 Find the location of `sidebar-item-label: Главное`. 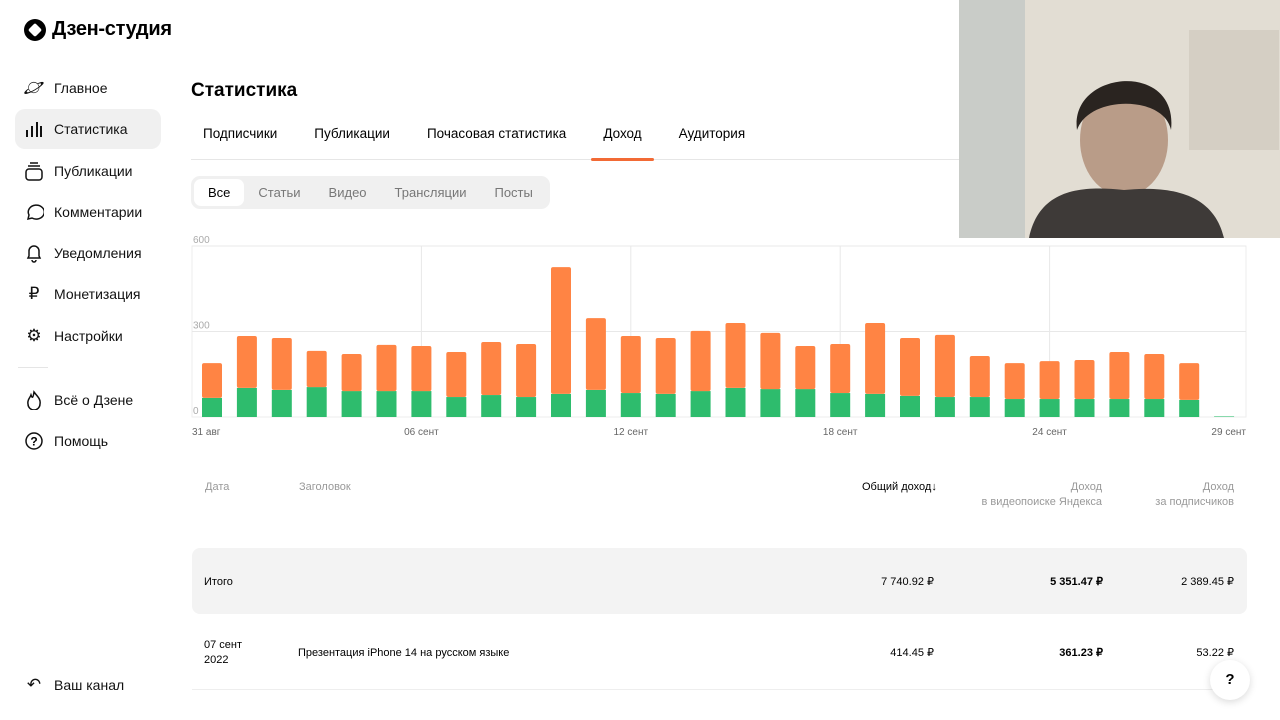

sidebar-item-label: Главное is located at coordinates (81, 88).